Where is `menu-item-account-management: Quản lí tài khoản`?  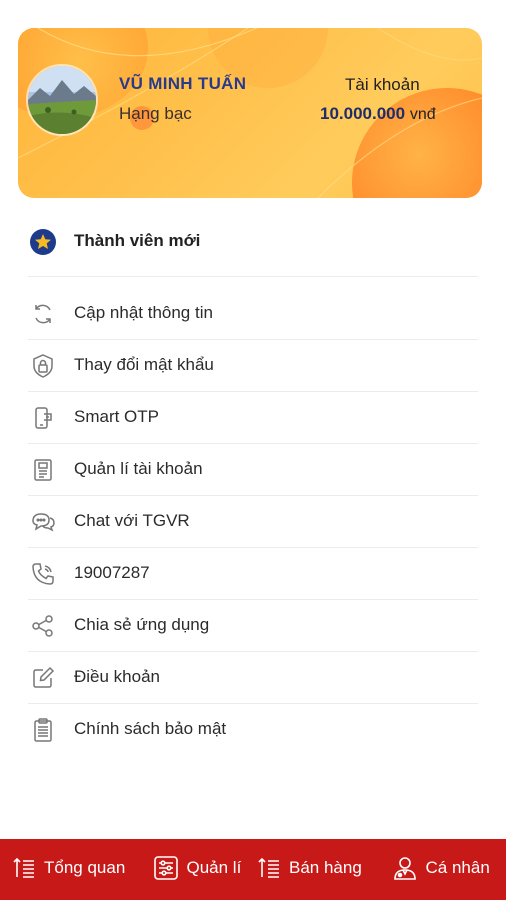 menu-item-account-management: Quản lí tài khoản is located at coordinates (253, 470).